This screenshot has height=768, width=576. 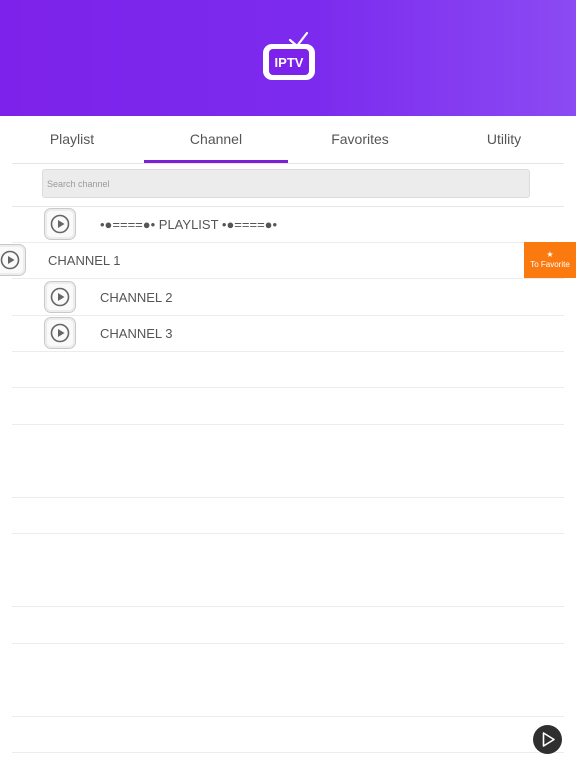 I want to click on channel-row: CHANNEL 1, so click(x=282, y=260).